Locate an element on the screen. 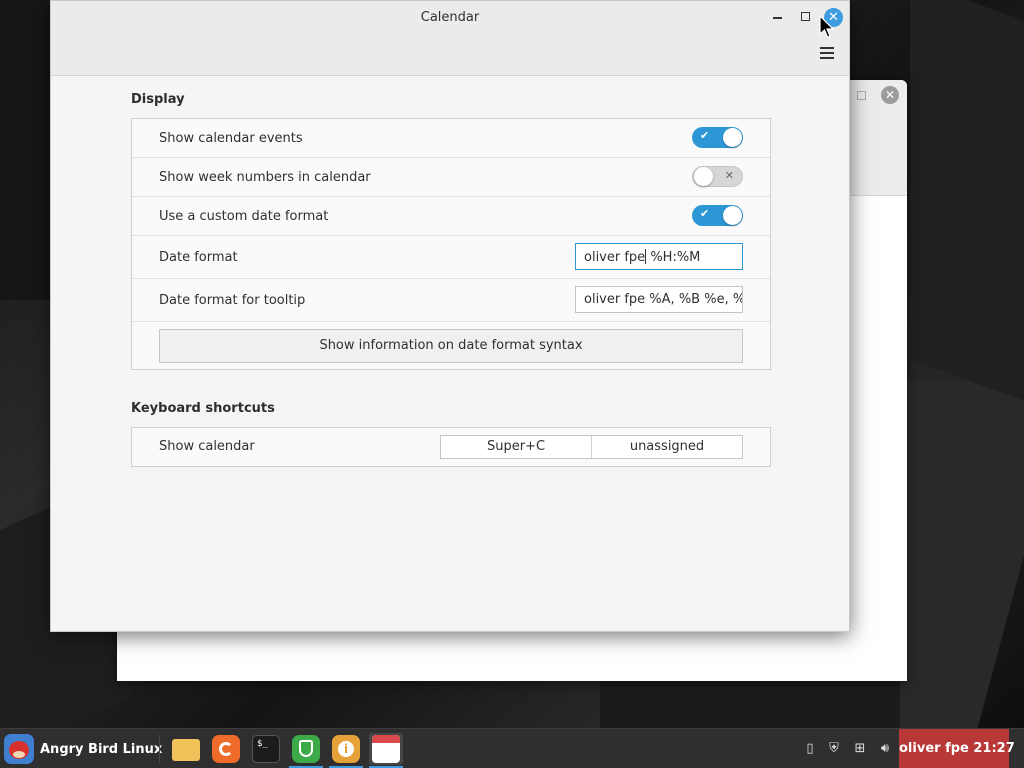  date-syntax-info-button: Show information on date format syntax is located at coordinates (451, 346).